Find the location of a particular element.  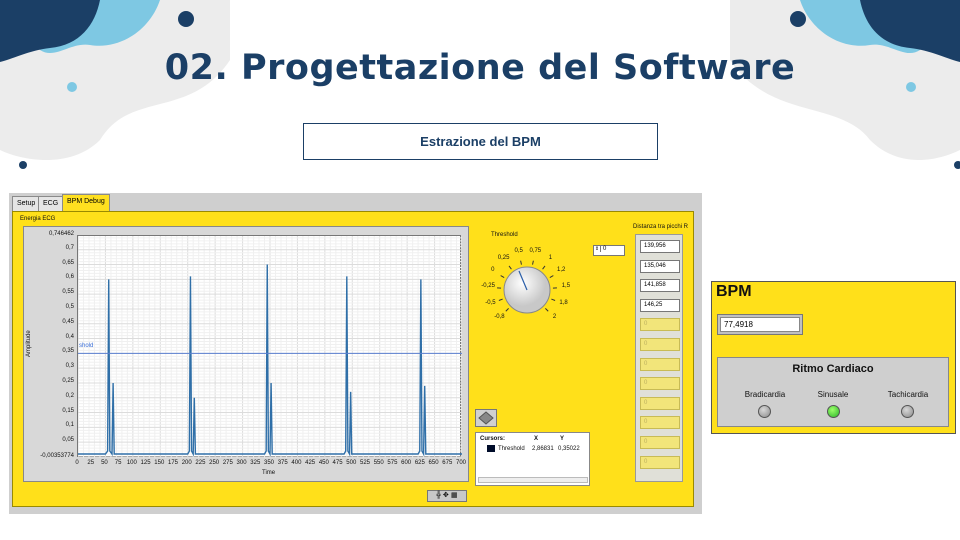

bpm-indicator: 77,4918 is located at coordinates (760, 324).